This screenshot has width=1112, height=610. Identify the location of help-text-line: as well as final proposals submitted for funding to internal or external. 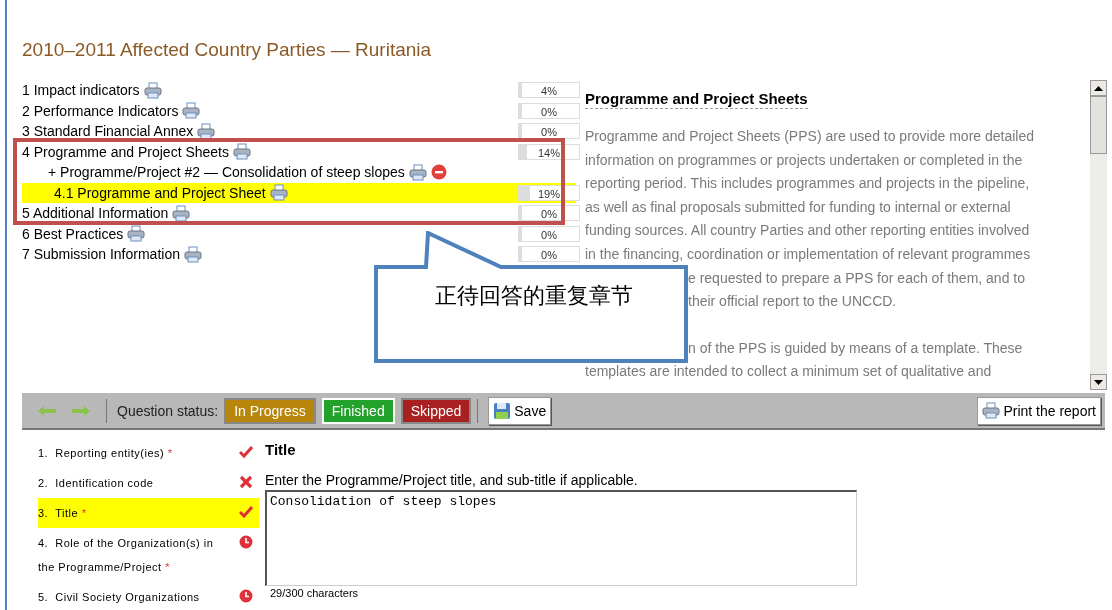
(798, 207).